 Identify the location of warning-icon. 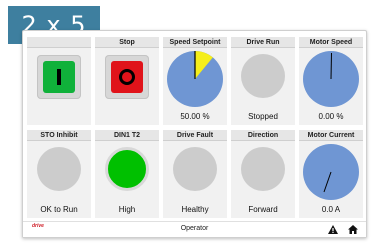
(333, 229).